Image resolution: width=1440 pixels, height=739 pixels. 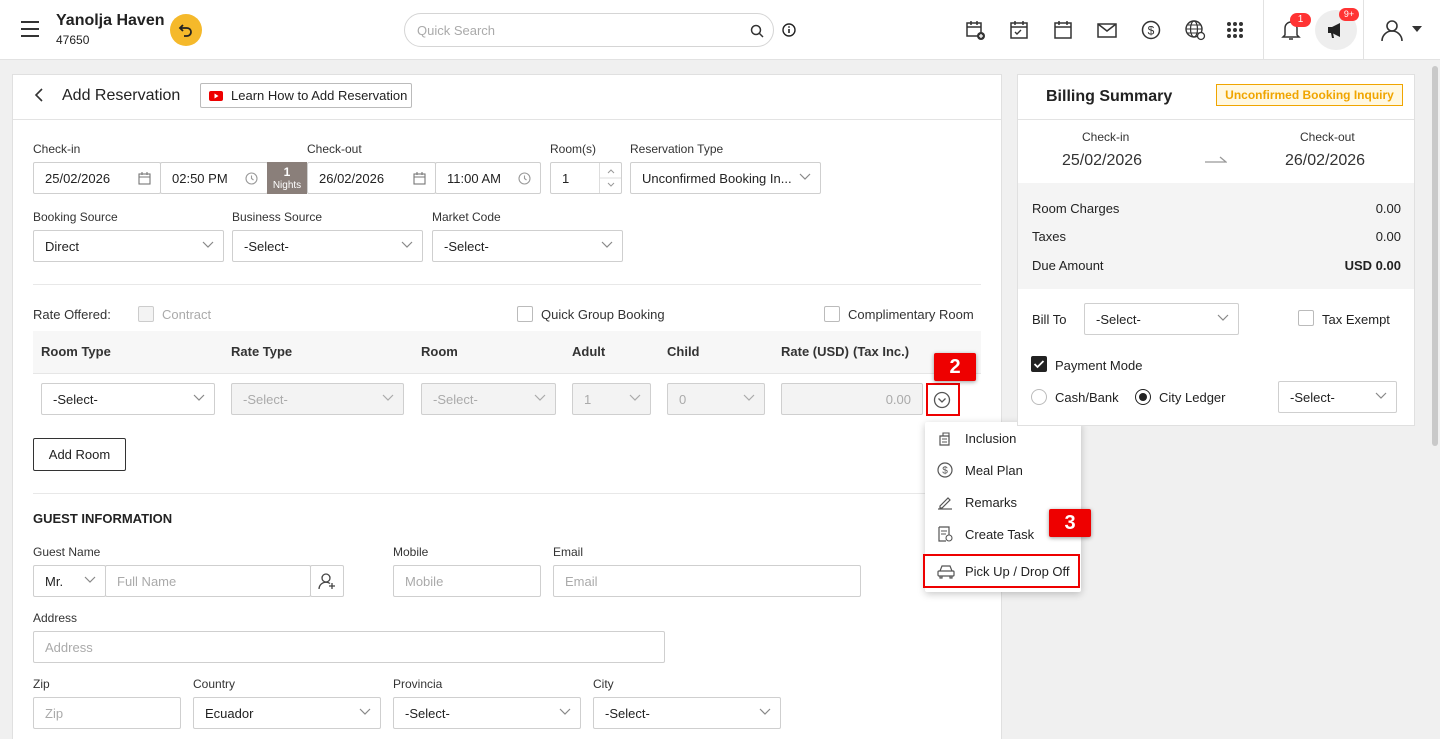 What do you see at coordinates (76, 351) in the screenshot?
I see `col-room-type: Room Type` at bounding box center [76, 351].